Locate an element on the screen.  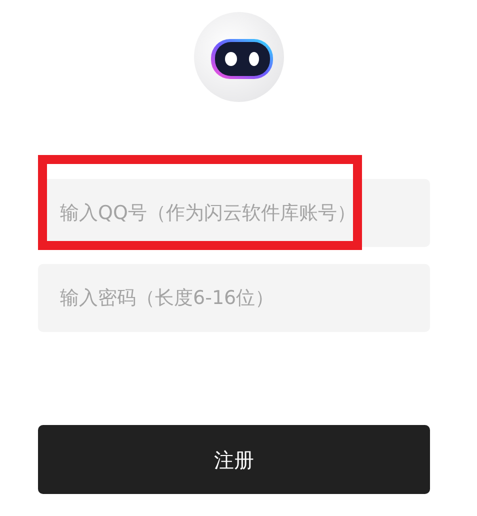
robot-logo-icon is located at coordinates (238, 57).